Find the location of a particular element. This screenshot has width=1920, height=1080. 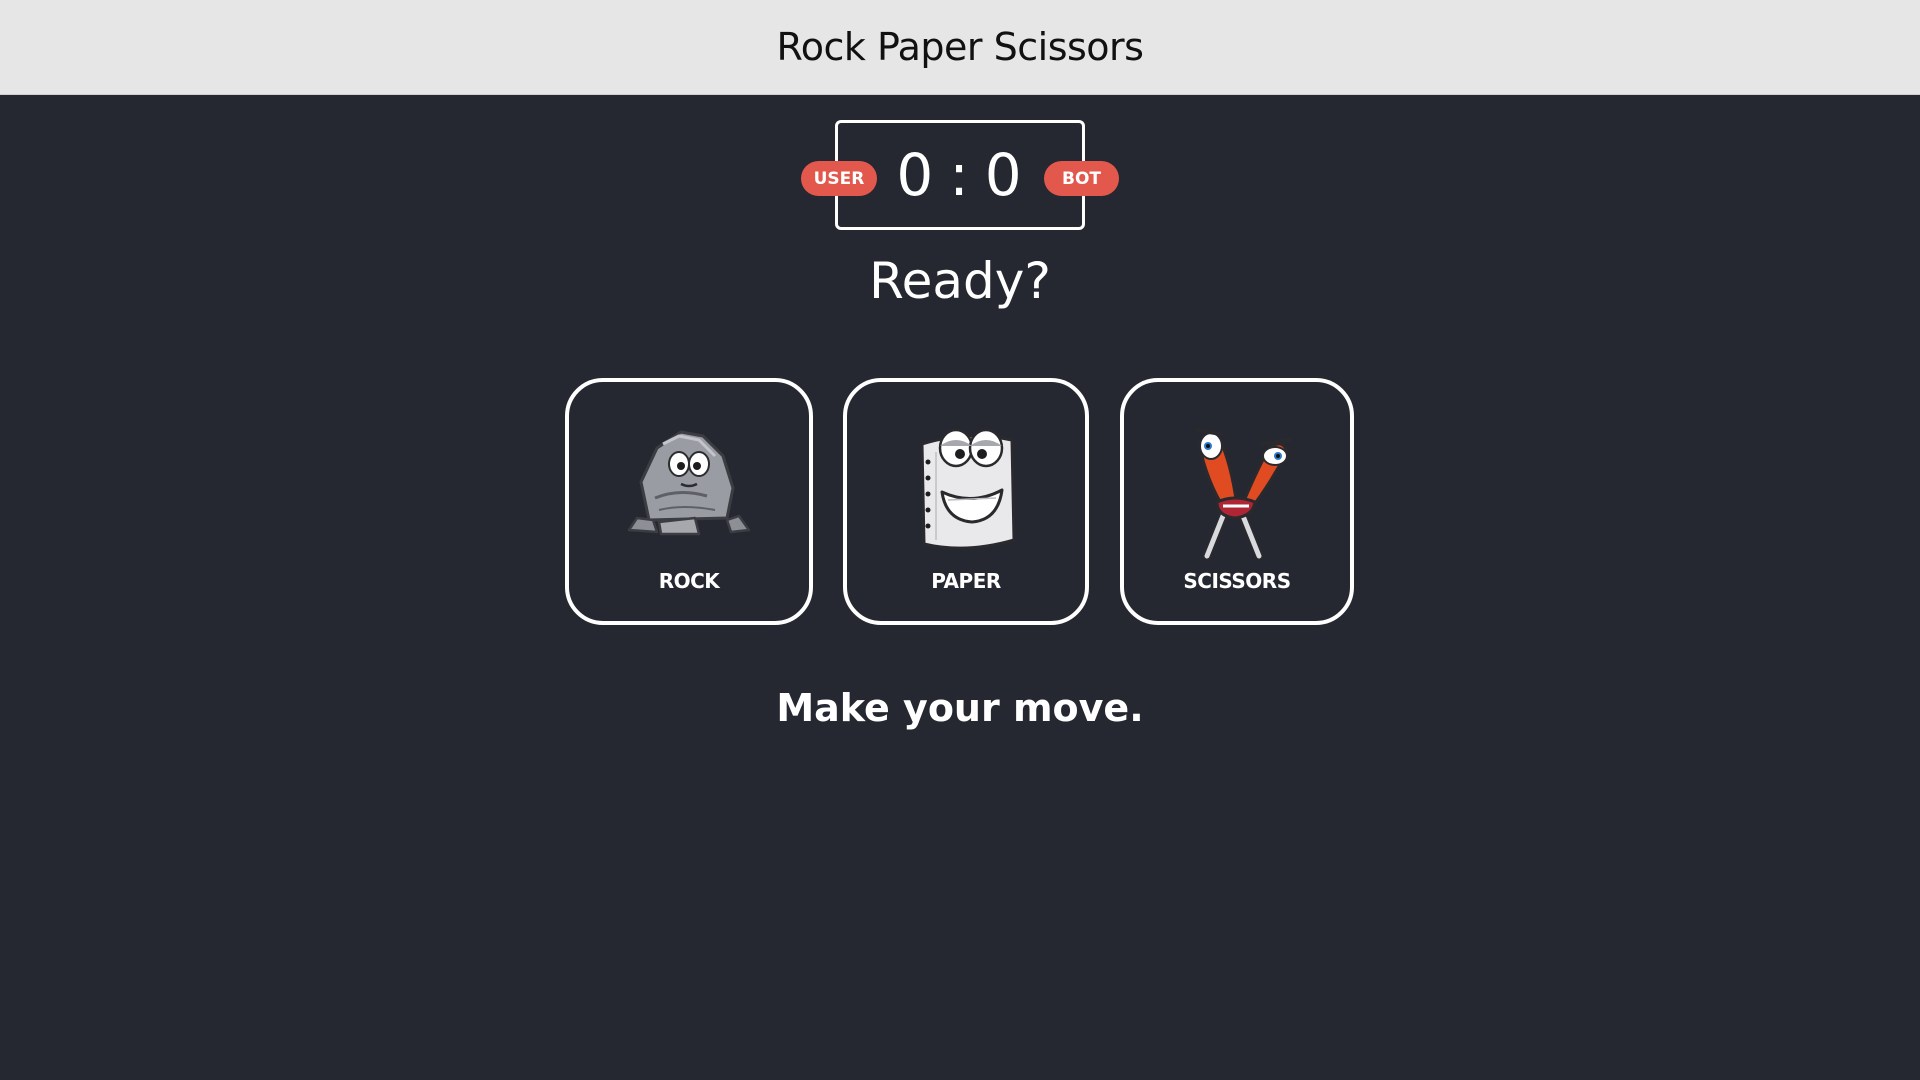

paper-label: PAPER is located at coordinates (966, 581).